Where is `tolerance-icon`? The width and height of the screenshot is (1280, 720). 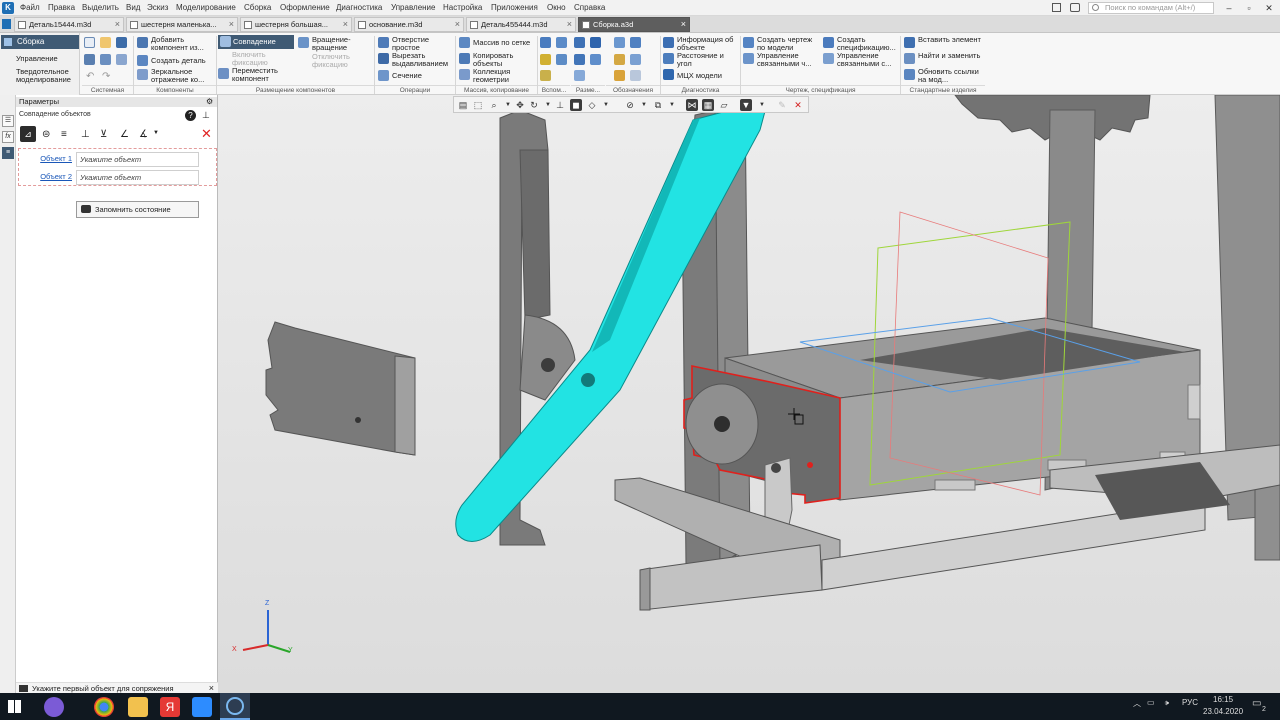 tolerance-icon is located at coordinates (635, 59).